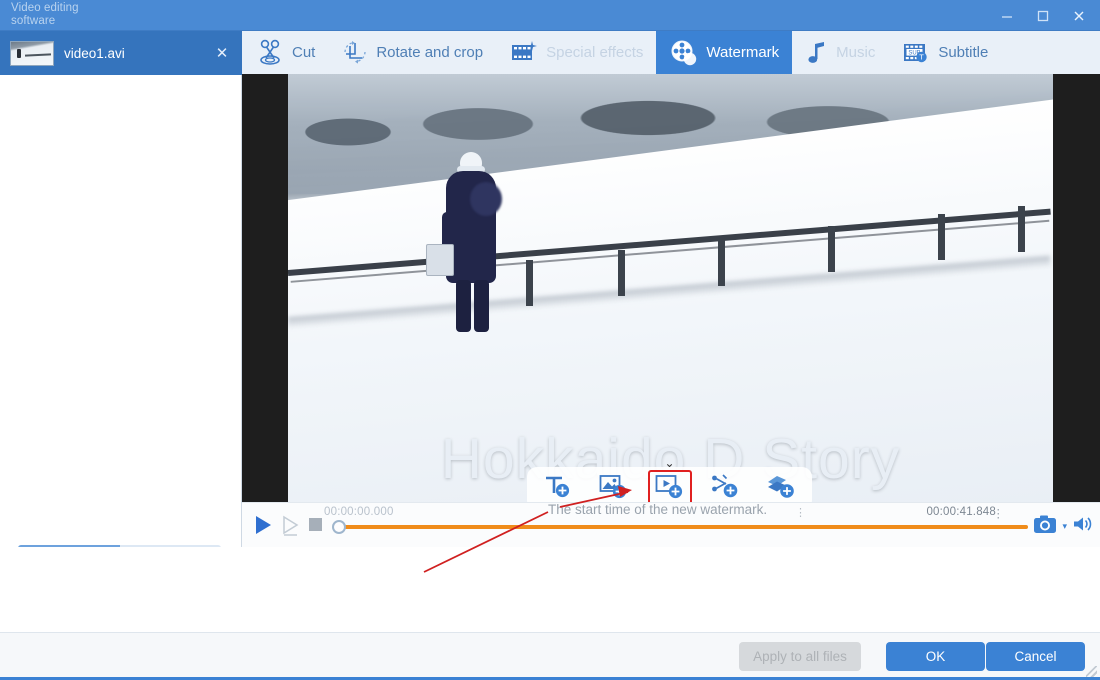  Describe the element at coordinates (339, 527) in the screenshot. I see `timeline-playhead` at that location.